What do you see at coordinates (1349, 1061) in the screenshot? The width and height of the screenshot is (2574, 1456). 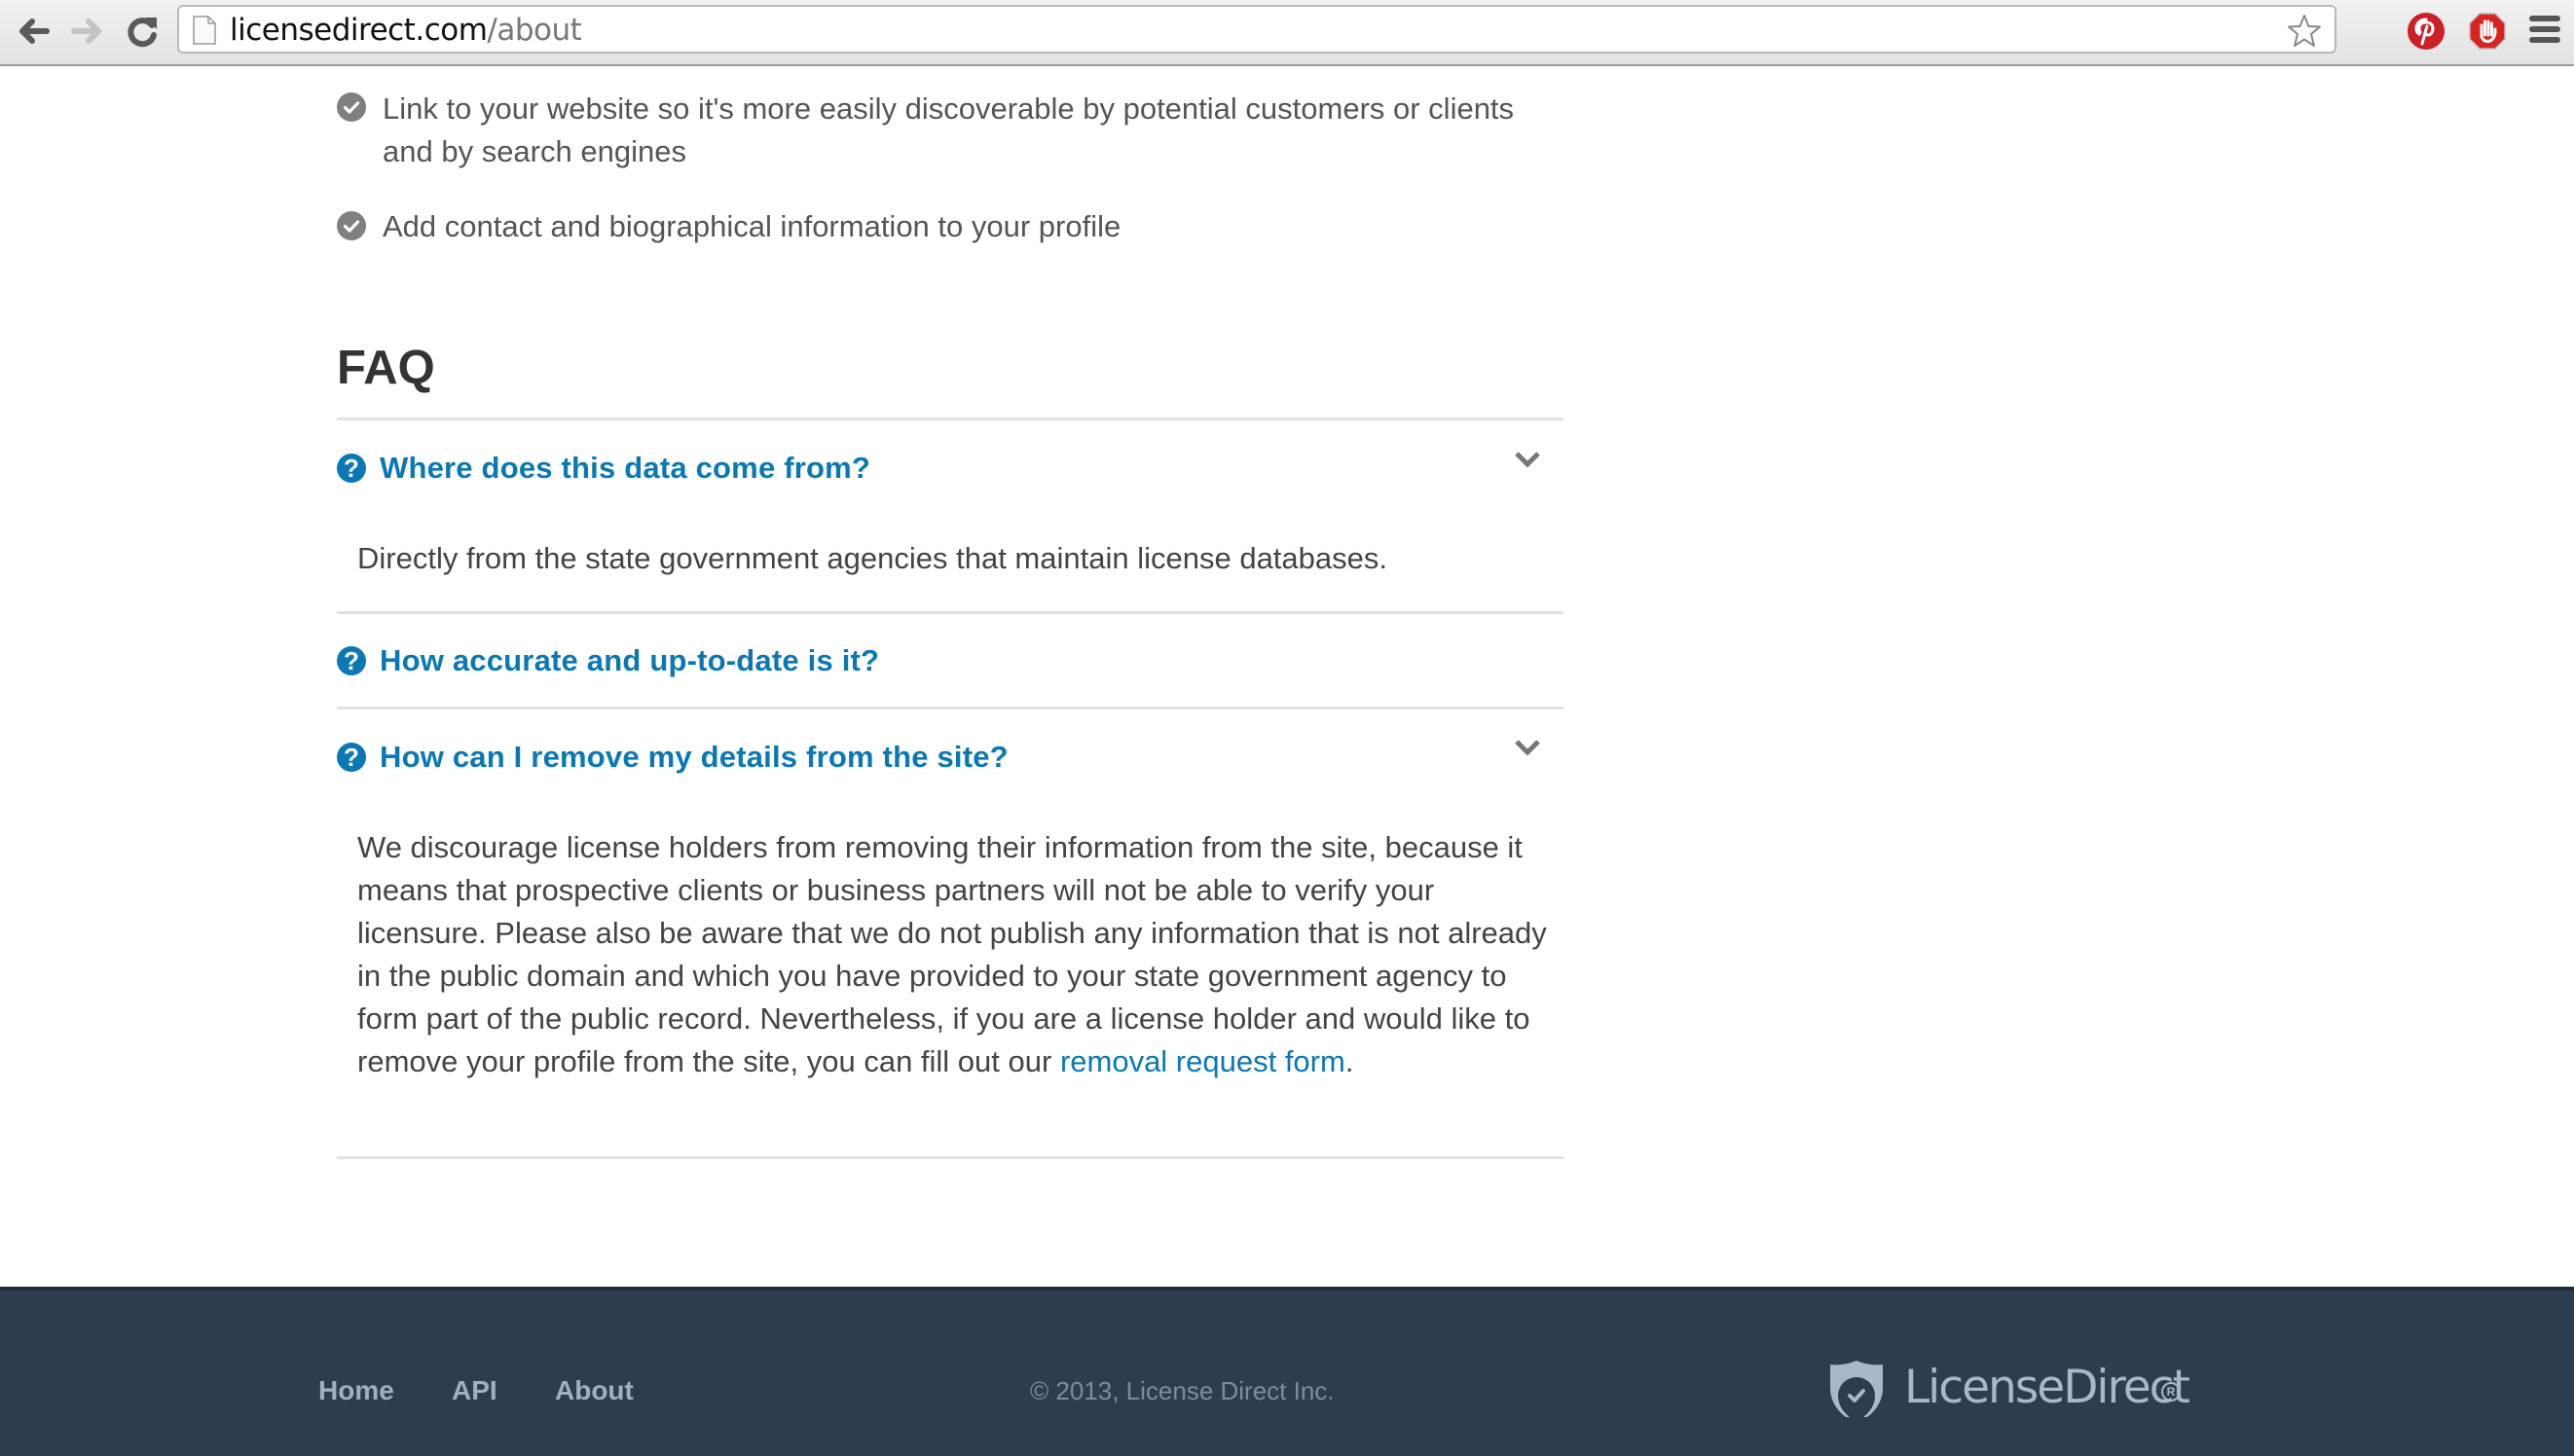 I see `faq-answer-end: .` at bounding box center [1349, 1061].